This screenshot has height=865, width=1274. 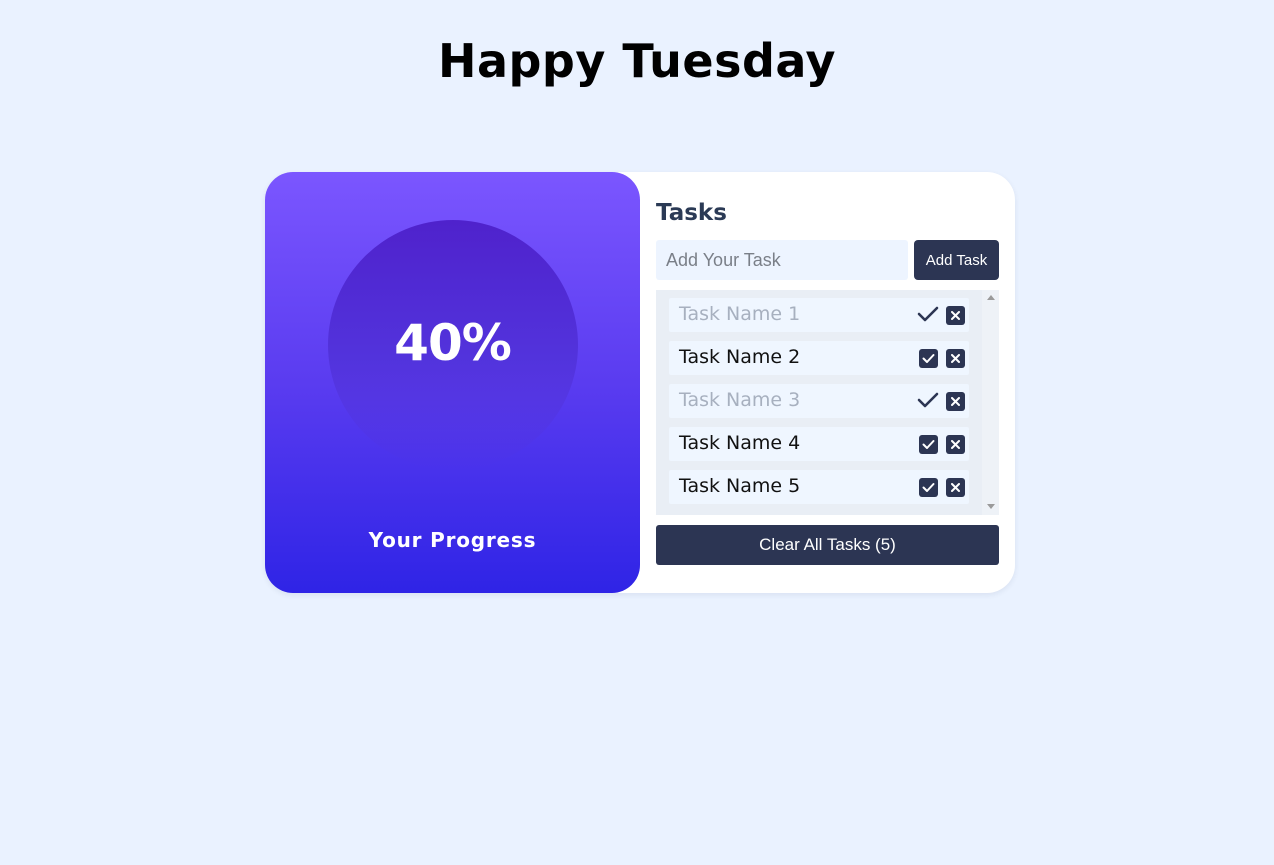 I want to click on tasks-panel: Tasks Add Task Task Name 1 Task Name 2, so click(x=827, y=382).